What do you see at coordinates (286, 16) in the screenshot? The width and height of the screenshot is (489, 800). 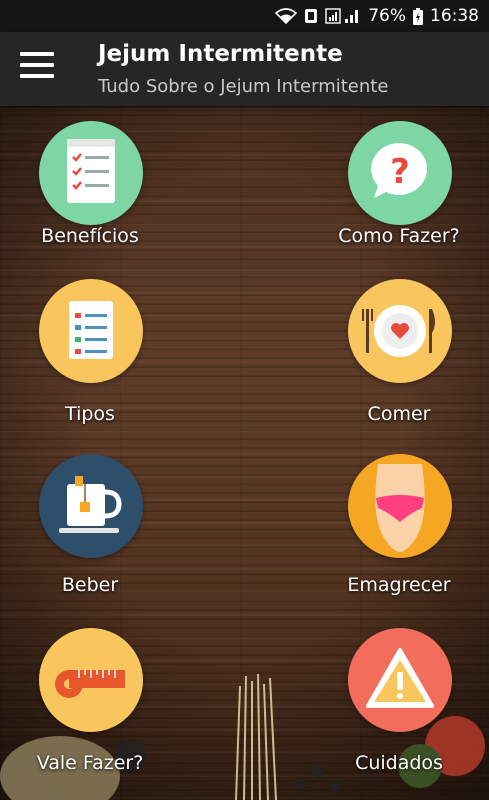 I see `wifi-icon` at bounding box center [286, 16].